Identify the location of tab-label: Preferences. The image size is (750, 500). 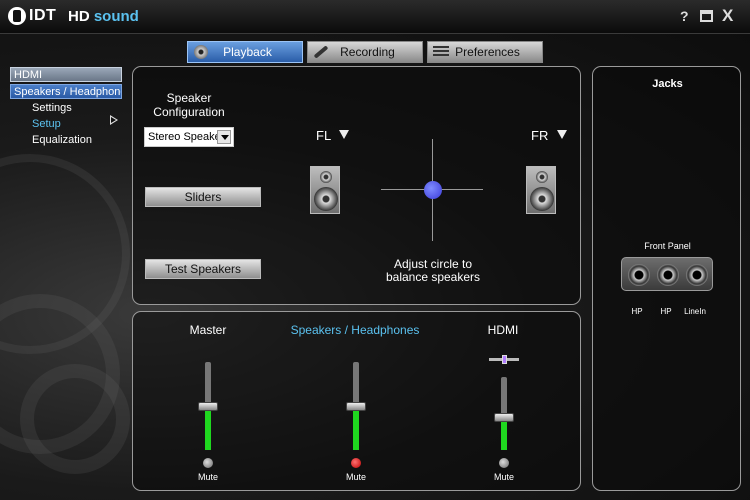
(487, 52).